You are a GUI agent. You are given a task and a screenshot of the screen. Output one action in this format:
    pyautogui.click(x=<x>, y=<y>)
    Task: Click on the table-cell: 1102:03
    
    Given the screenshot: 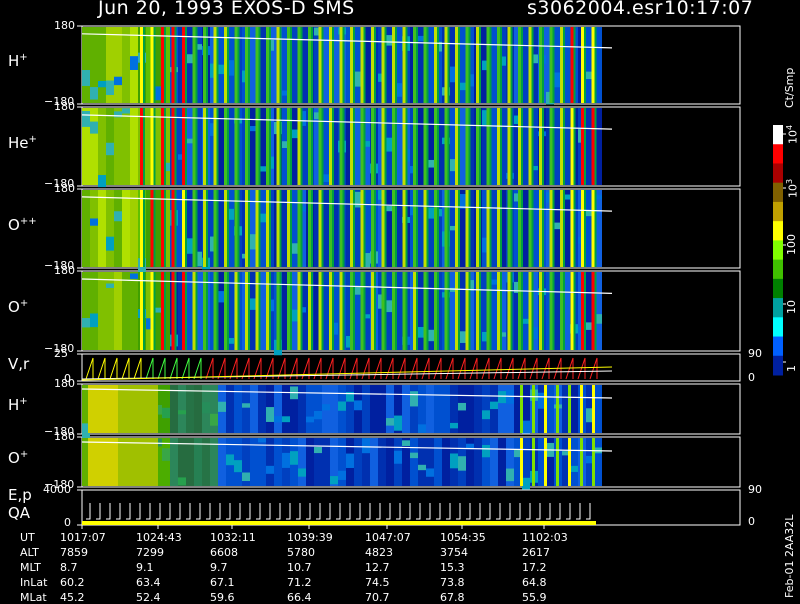 What is the action you would take?
    pyautogui.click(x=545, y=537)
    